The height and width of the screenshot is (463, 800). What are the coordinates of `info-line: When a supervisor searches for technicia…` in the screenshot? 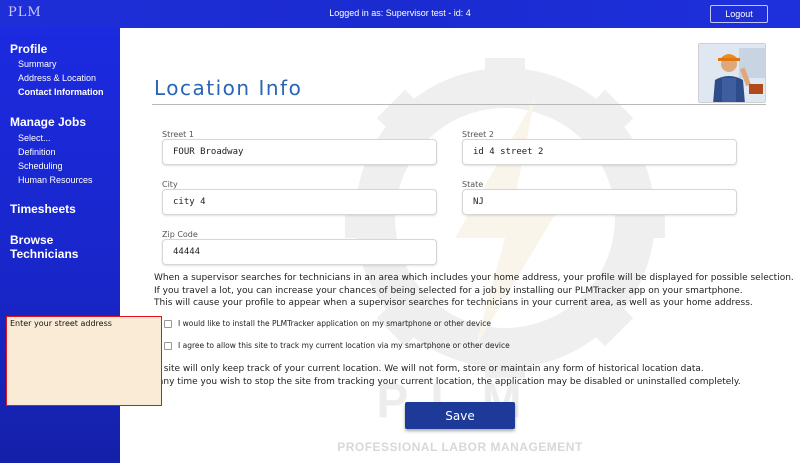 It's located at (474, 278).